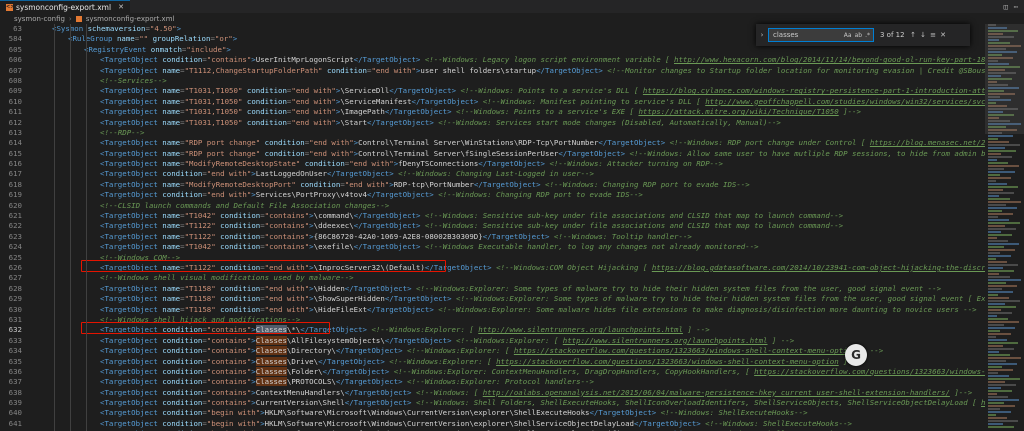 This screenshot has height=431, width=1024. Describe the element at coordinates (15, 226) in the screenshot. I see `line-number: 622` at that location.